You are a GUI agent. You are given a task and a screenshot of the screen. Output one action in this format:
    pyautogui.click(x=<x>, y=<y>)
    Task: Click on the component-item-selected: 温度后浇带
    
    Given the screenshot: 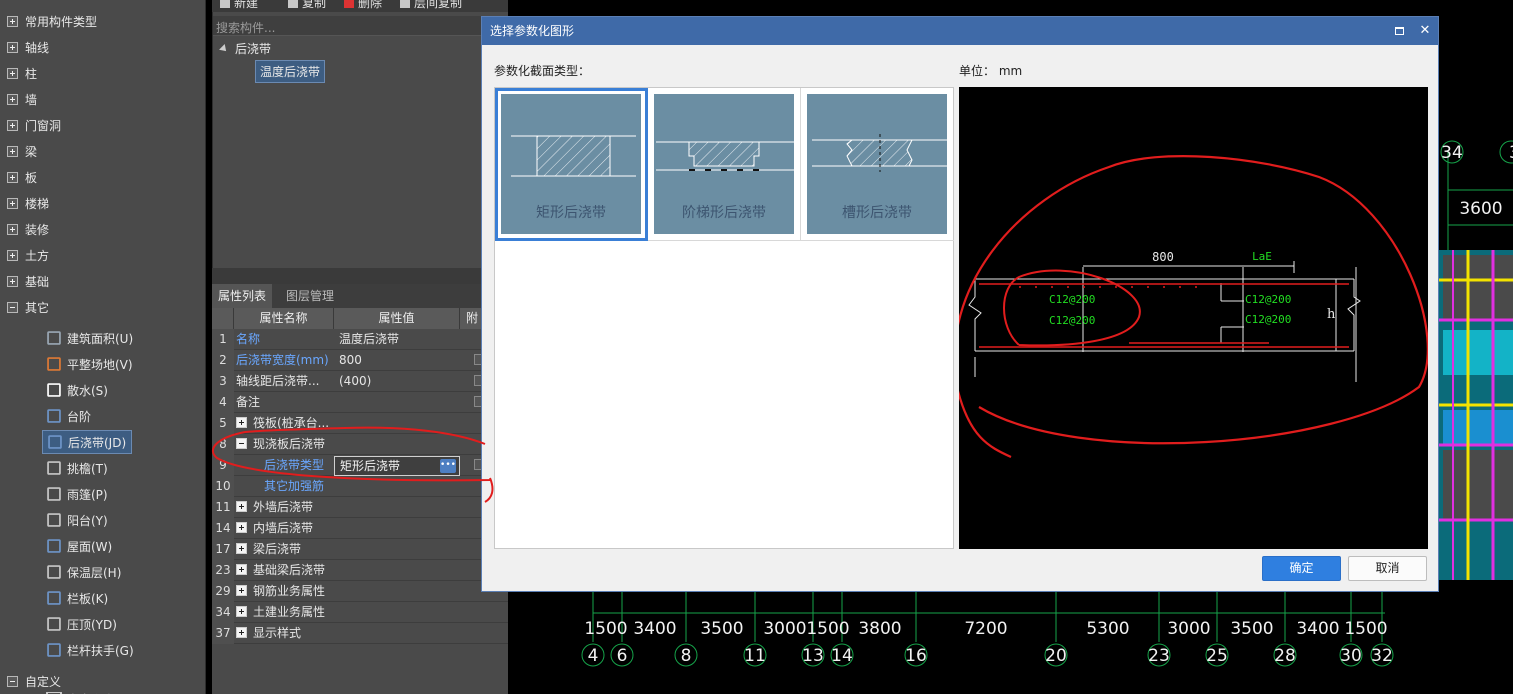 What is the action you would take?
    pyautogui.click(x=290, y=71)
    